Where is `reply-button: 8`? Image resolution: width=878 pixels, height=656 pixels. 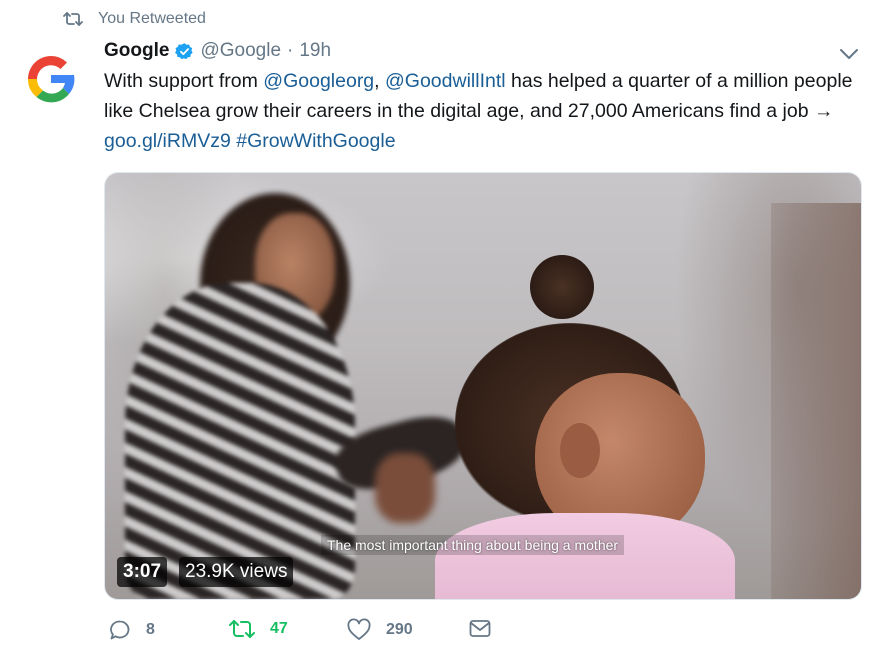 reply-button: 8 is located at coordinates (131, 630).